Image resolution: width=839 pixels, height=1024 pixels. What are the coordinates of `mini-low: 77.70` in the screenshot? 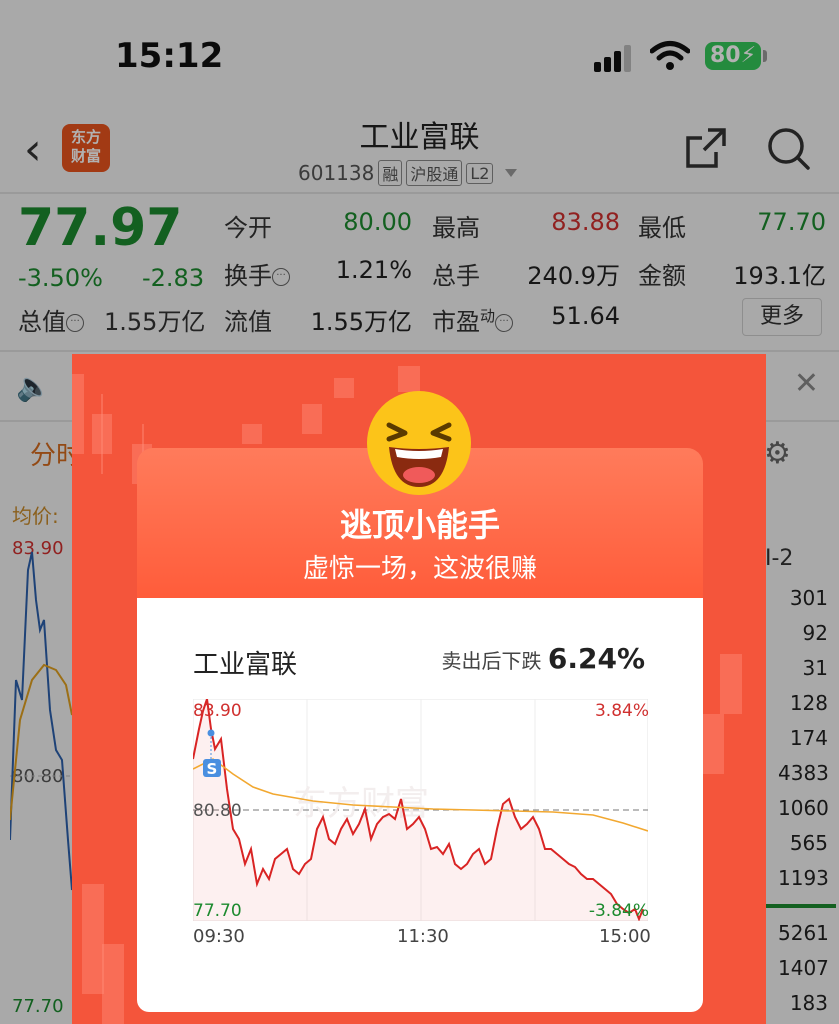 It's located at (217, 911).